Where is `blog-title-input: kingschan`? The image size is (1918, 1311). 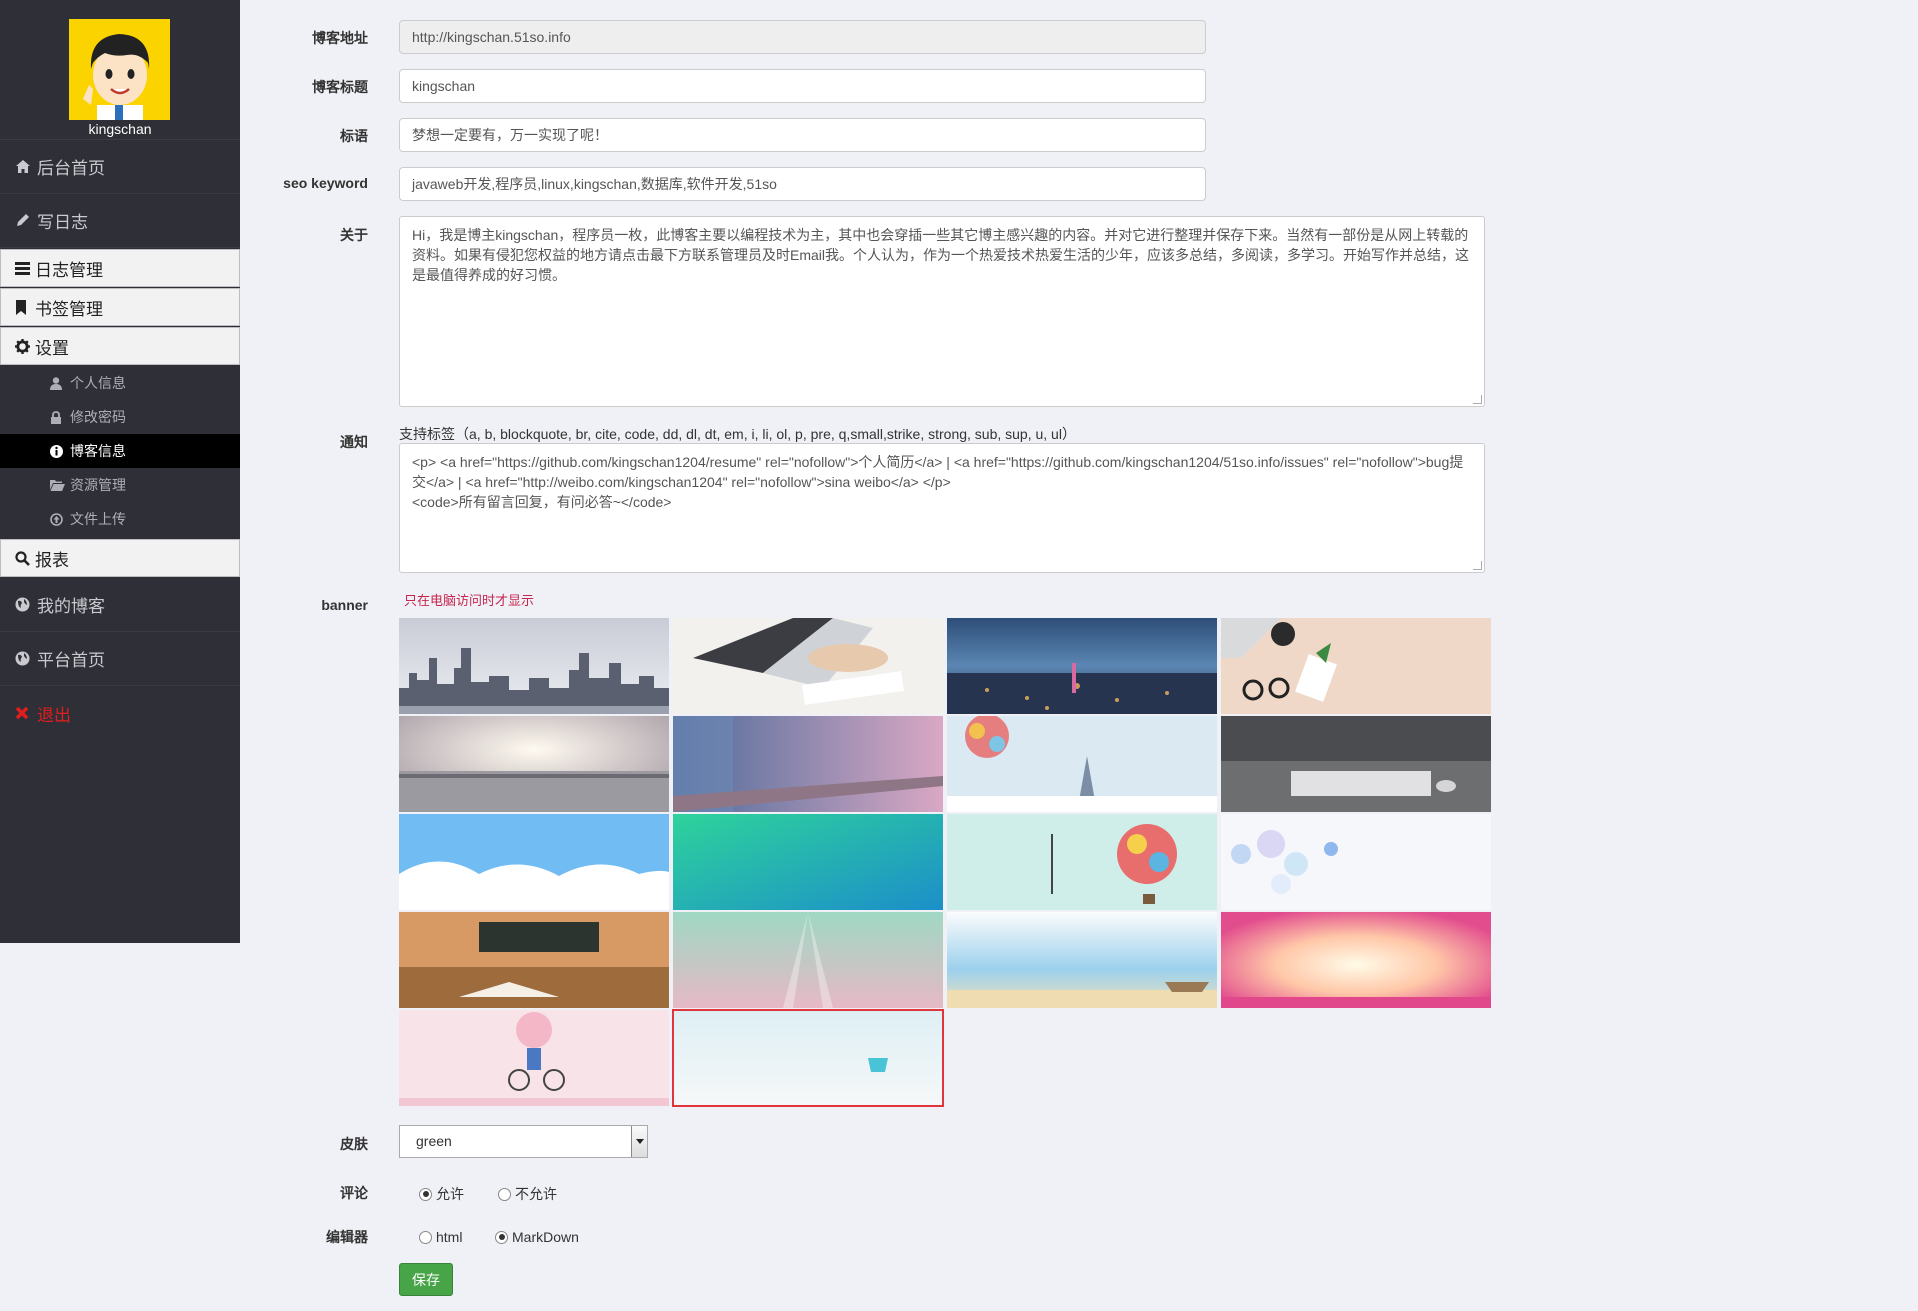
blog-title-input: kingschan is located at coordinates (802, 86).